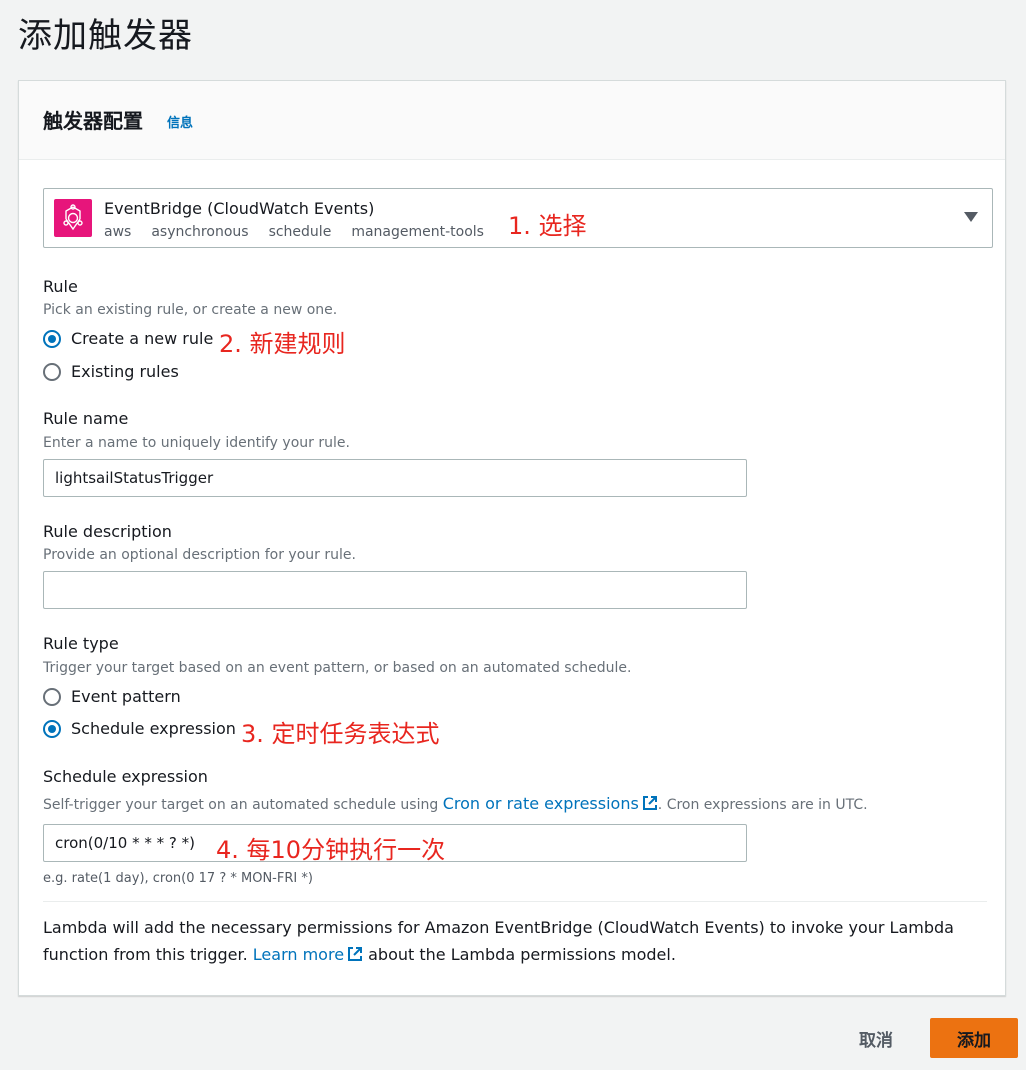 The width and height of the screenshot is (1026, 1070). What do you see at coordinates (547, 226) in the screenshot?
I see `annotation-1: 1. 选择` at bounding box center [547, 226].